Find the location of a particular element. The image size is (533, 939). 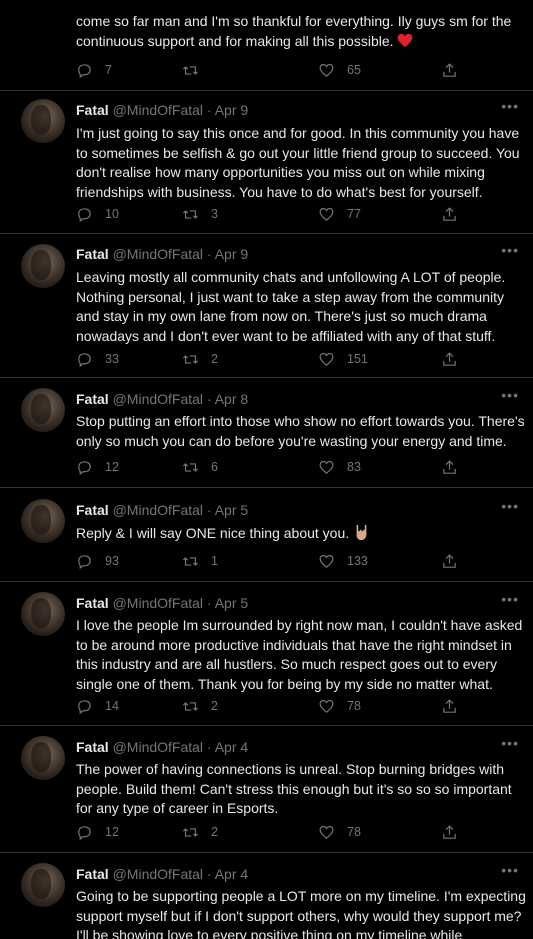

like-count: 151 is located at coordinates (357, 359).